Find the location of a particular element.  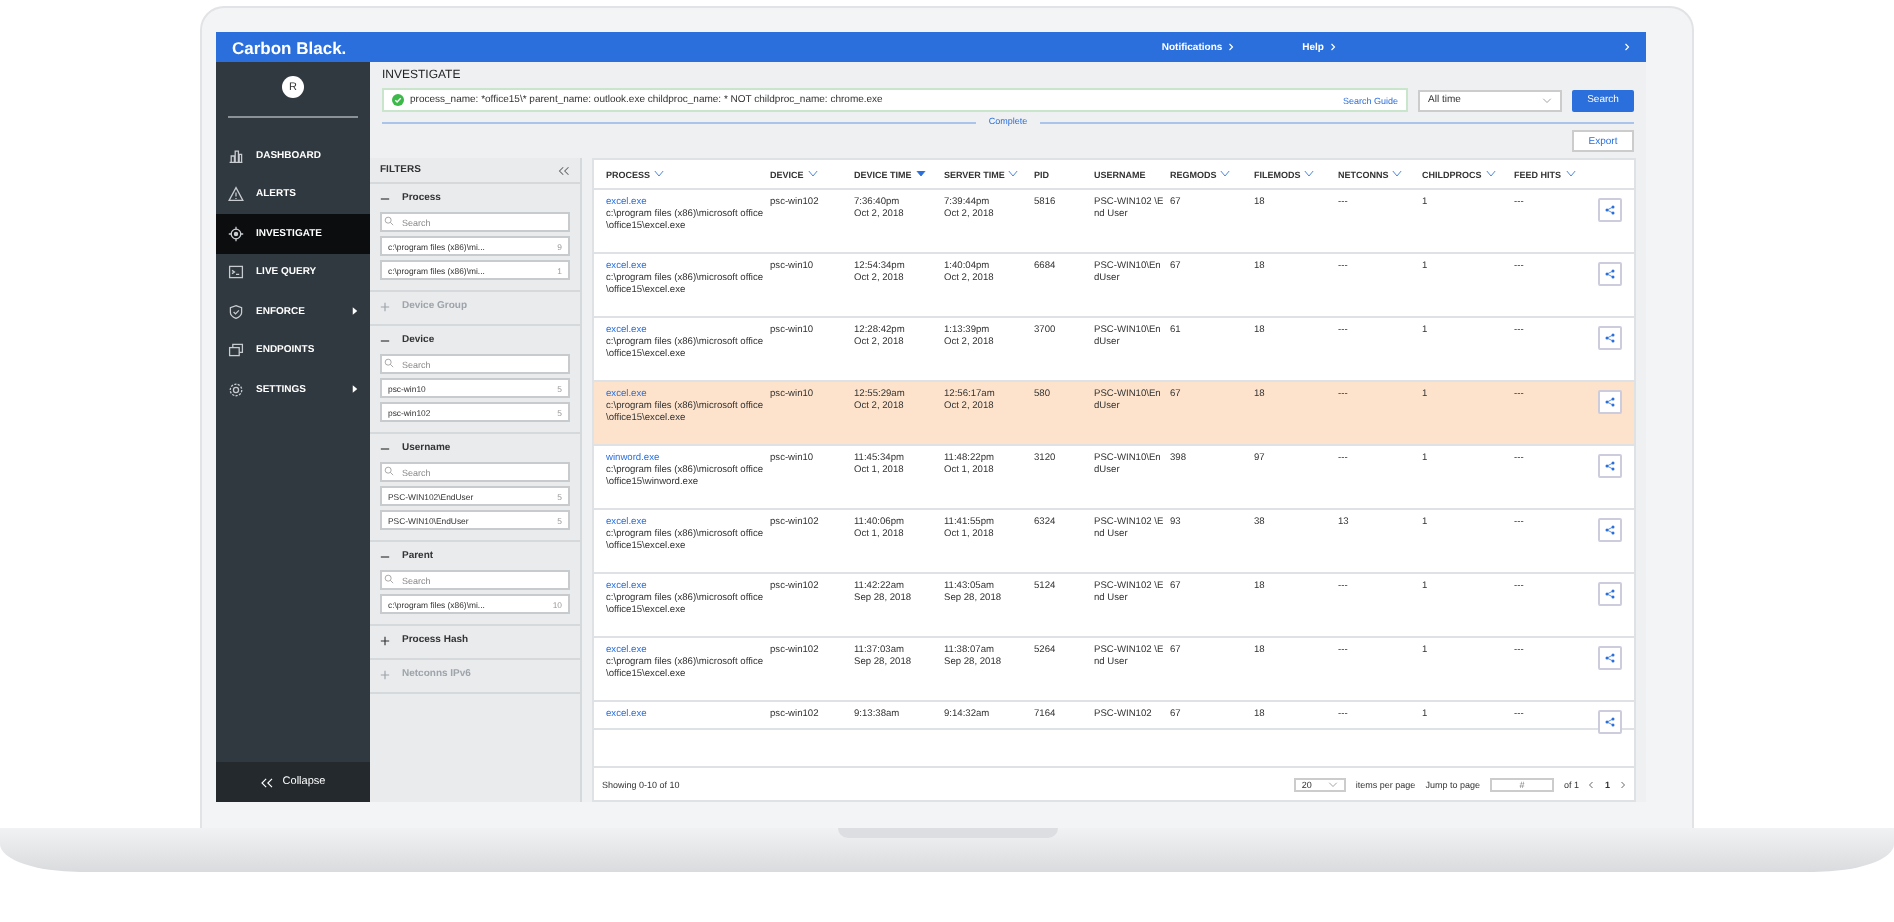

chevron-left-icon is located at coordinates (1591, 784).